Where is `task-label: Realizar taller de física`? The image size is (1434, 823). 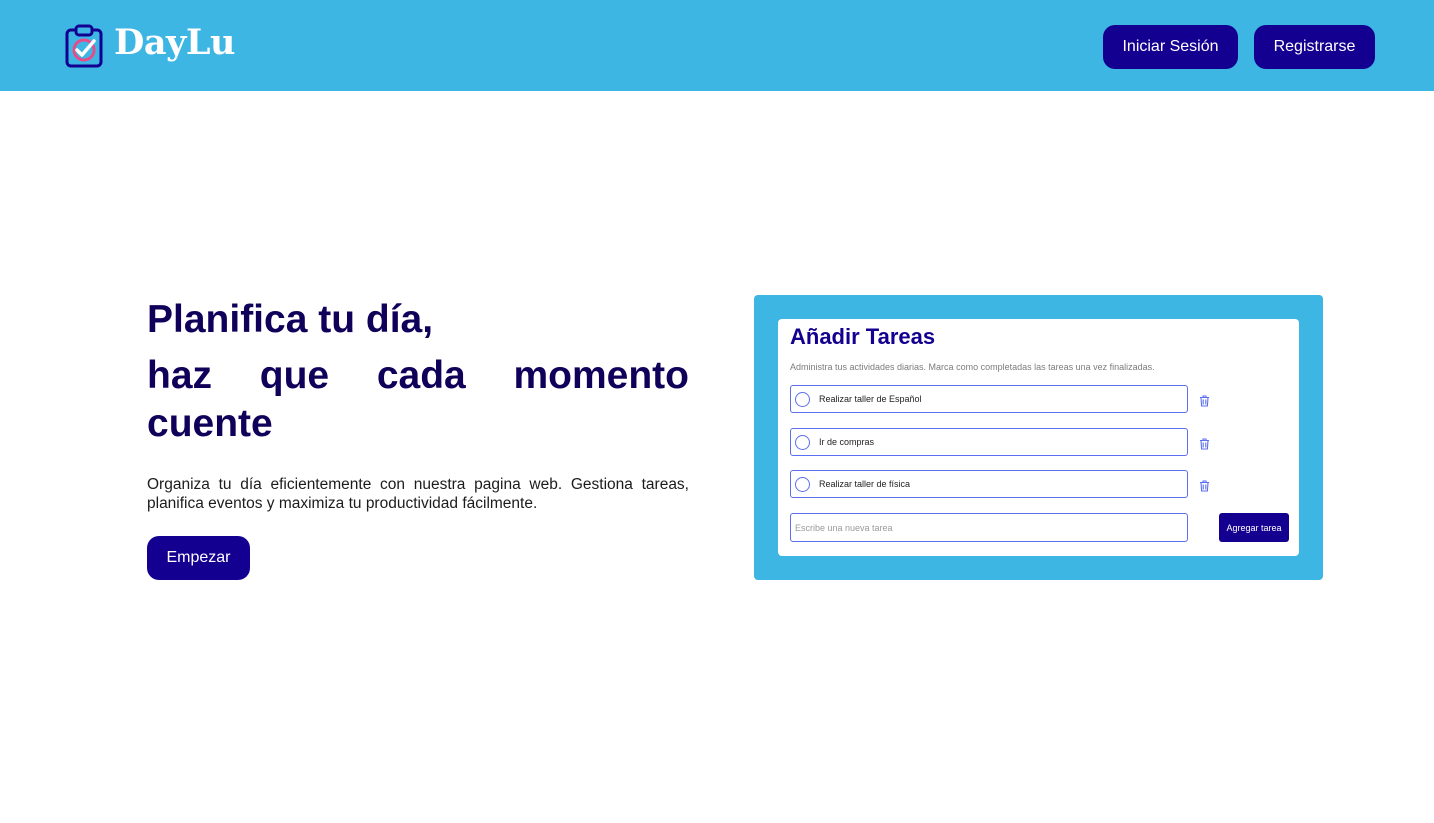
task-label: Realizar taller de física is located at coordinates (865, 484).